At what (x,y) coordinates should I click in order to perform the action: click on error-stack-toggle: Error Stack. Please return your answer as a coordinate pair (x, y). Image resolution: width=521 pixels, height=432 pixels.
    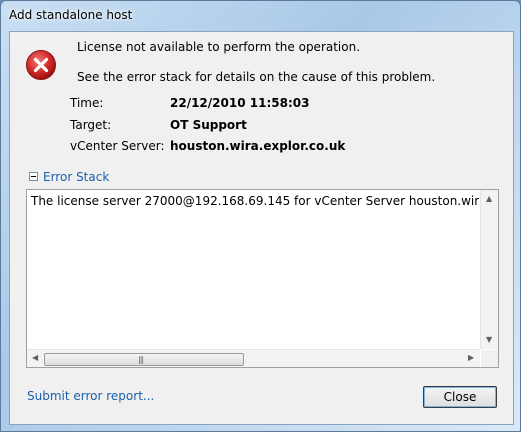
    Looking at the image, I should click on (76, 177).